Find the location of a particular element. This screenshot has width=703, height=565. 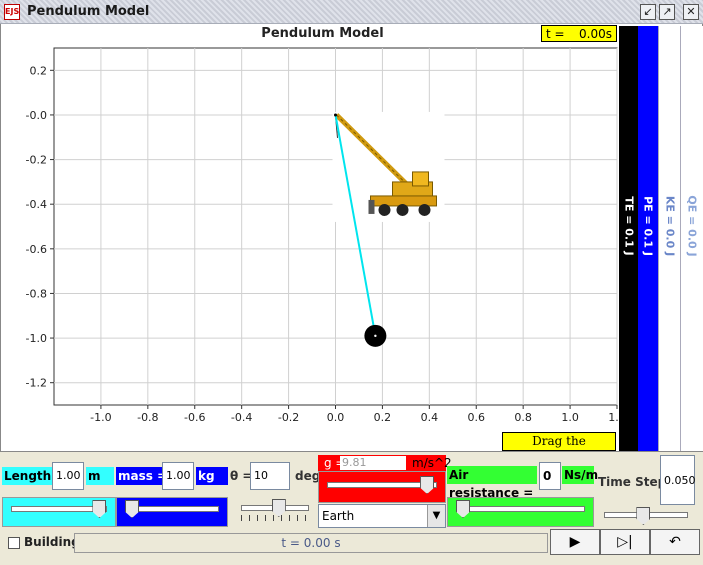

thermal-energy-label: QE = 0.0 J is located at coordinates (692, 226).